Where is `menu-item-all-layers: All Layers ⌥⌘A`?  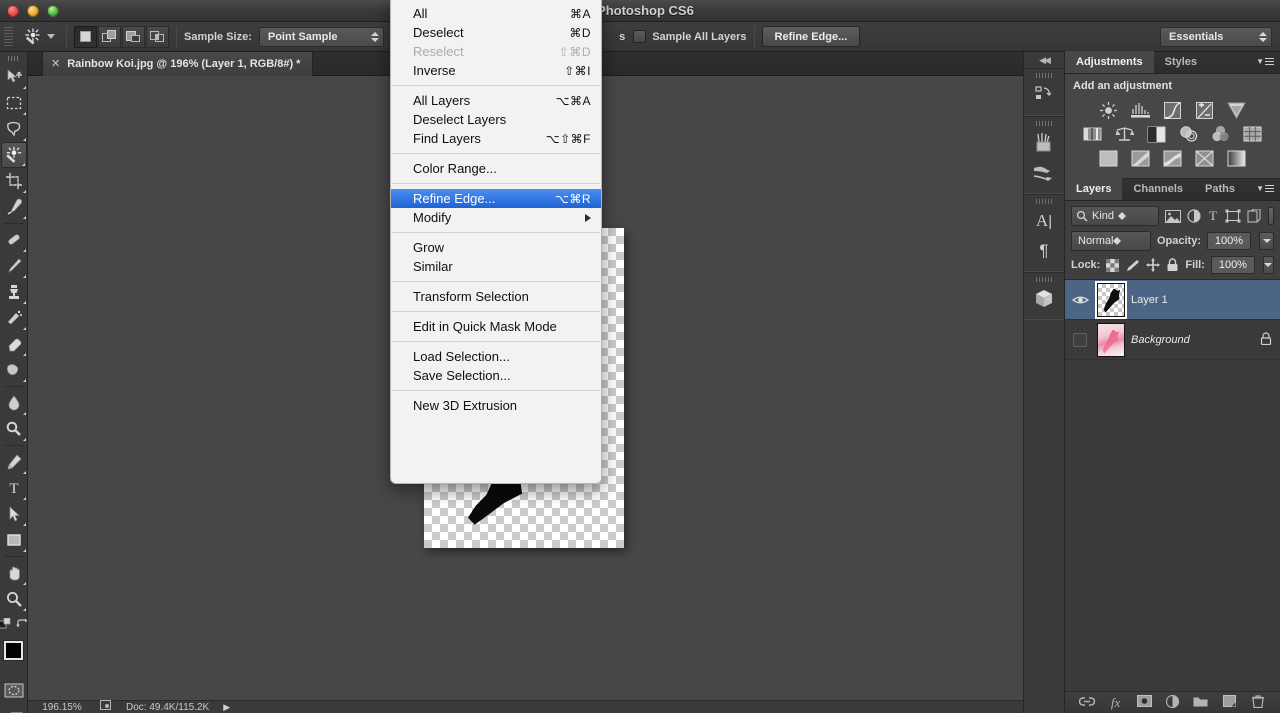 menu-item-all-layers: All Layers ⌥⌘A is located at coordinates (496, 100).